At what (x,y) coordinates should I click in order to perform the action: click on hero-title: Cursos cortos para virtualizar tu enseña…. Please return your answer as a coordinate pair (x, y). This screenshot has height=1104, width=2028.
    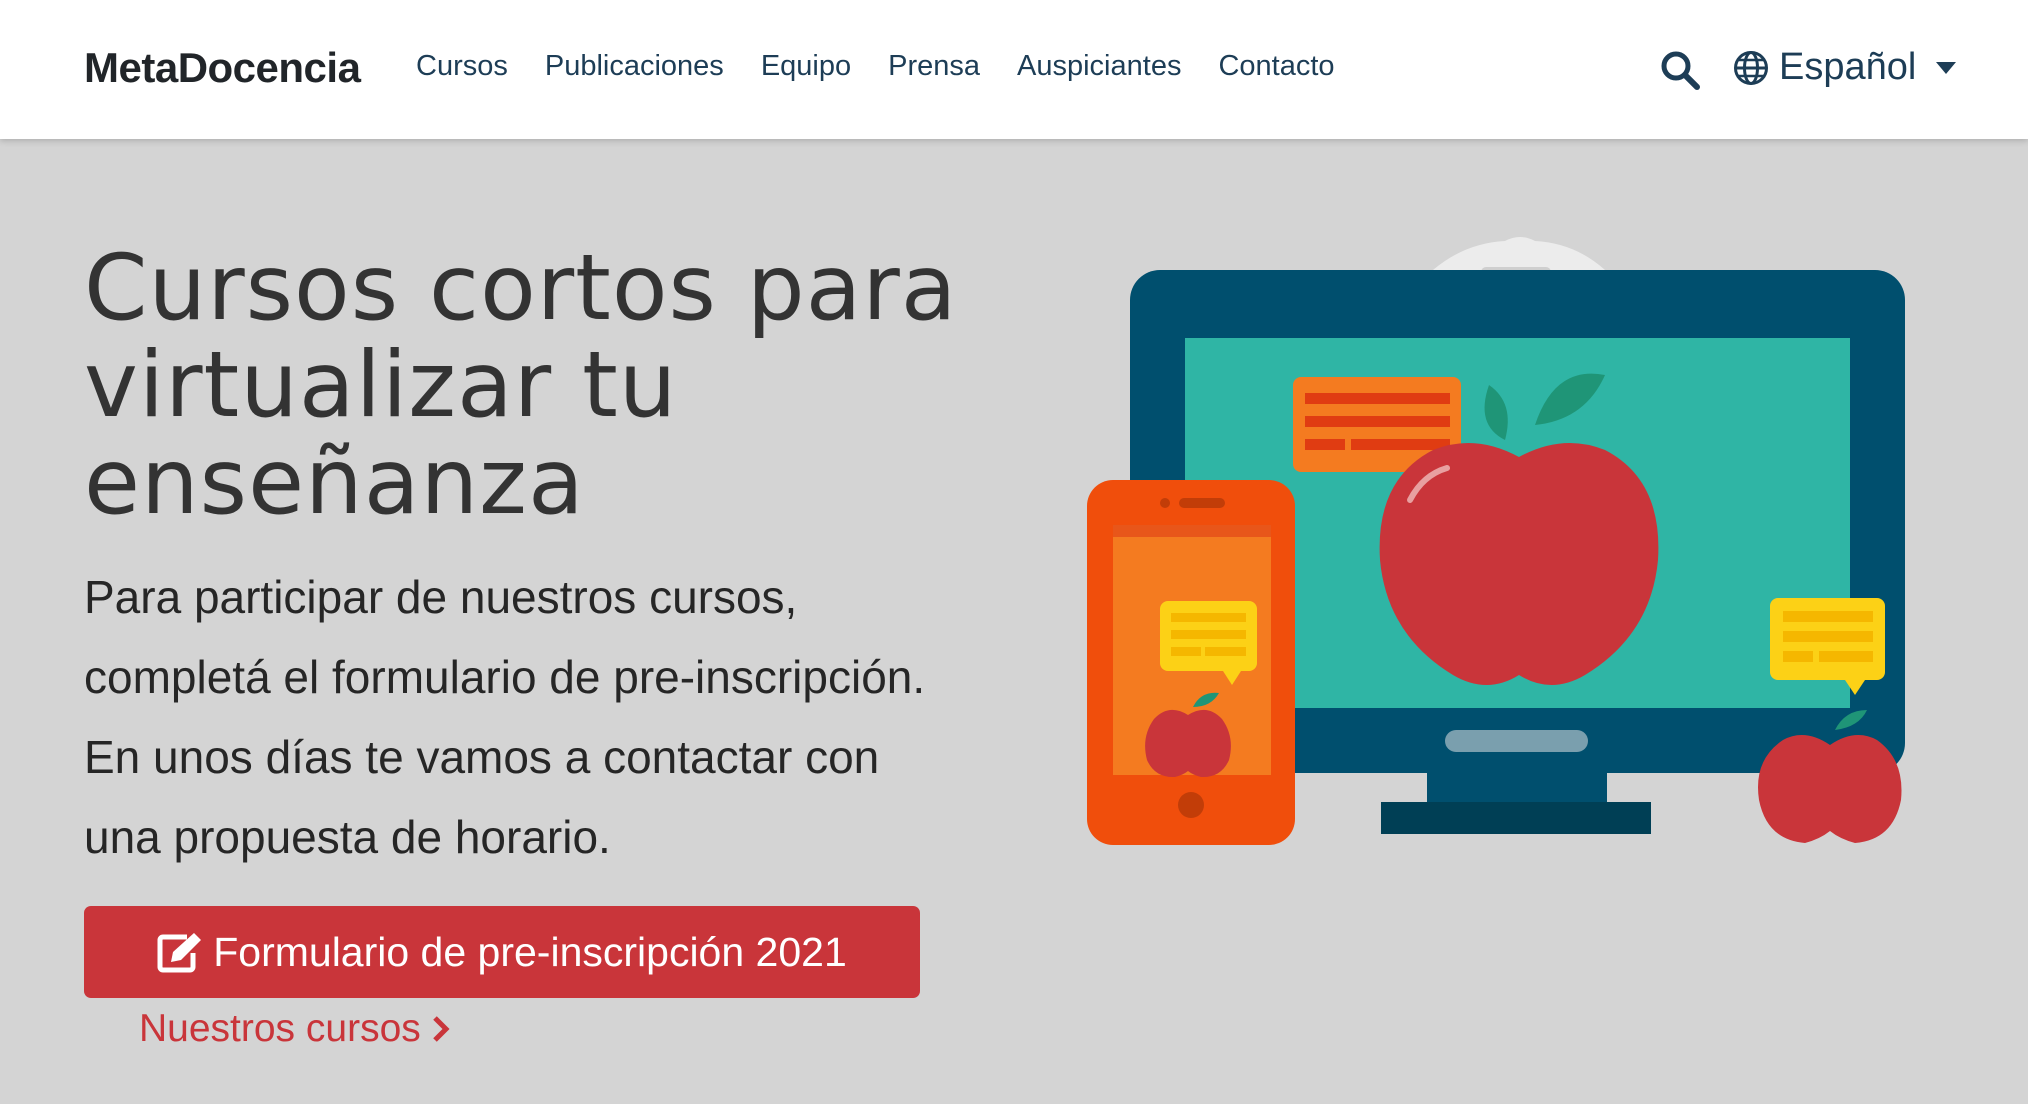
    Looking at the image, I should click on (521, 385).